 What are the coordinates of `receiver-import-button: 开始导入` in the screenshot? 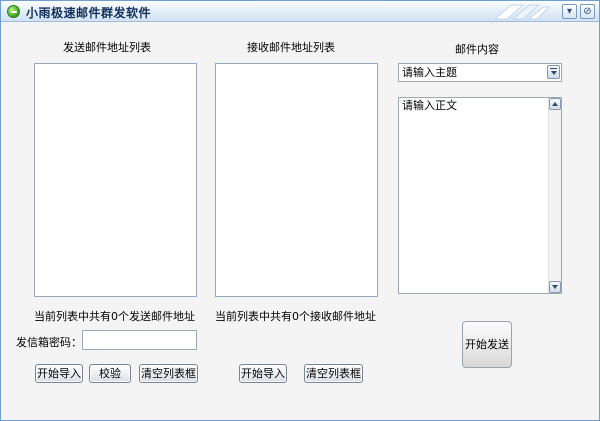 It's located at (263, 373).